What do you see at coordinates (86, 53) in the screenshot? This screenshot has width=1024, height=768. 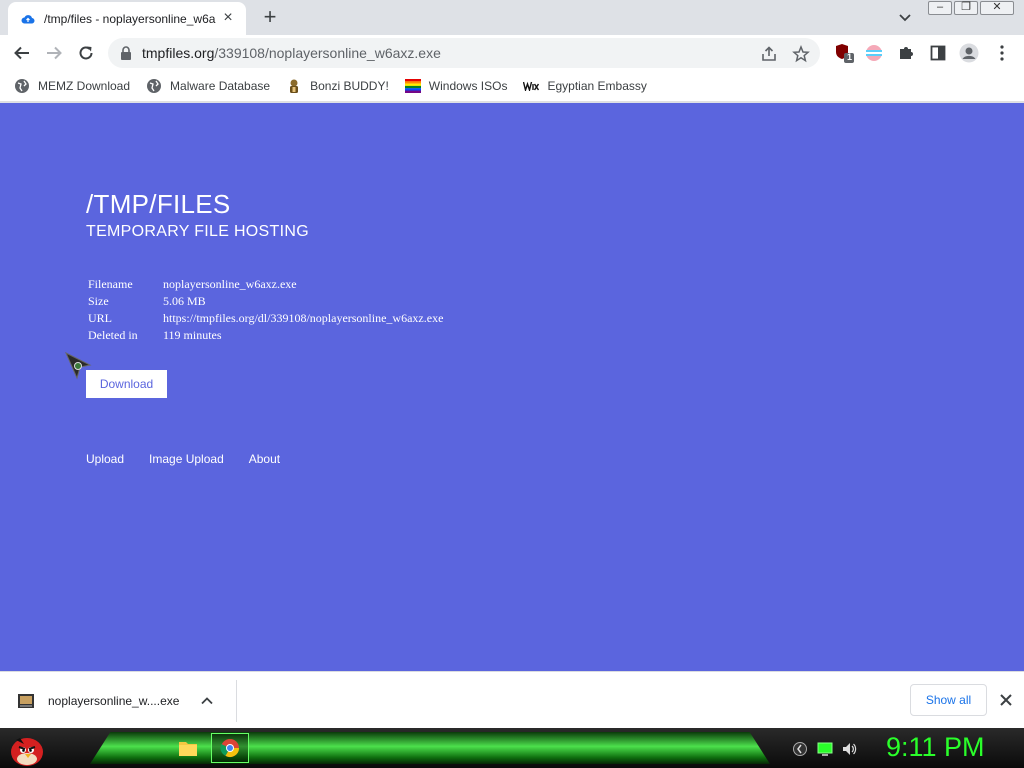 I see `reload-icon` at bounding box center [86, 53].